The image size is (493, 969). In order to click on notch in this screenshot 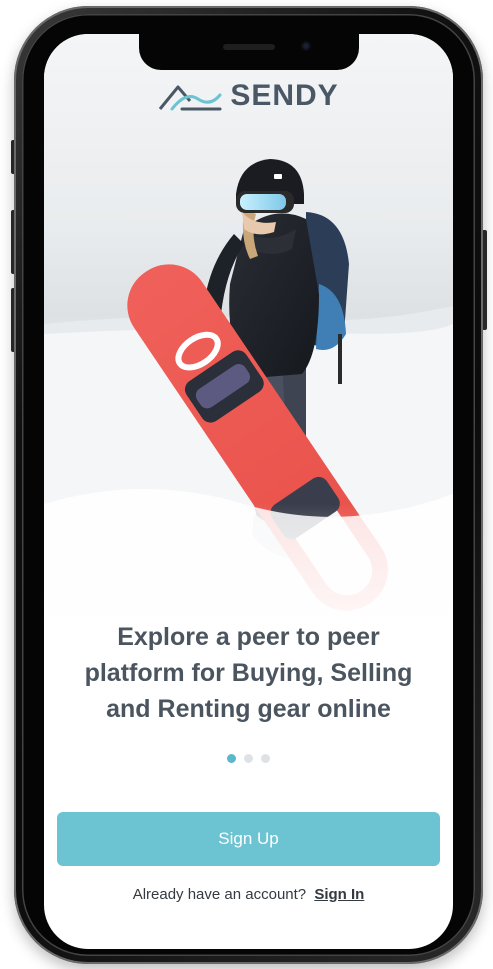, I will do `click(249, 52)`.